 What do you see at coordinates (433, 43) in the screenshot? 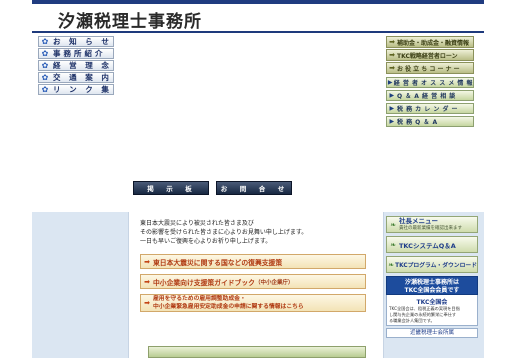
I see `nav-item-label: 補助金・助成金・融資情報` at bounding box center [433, 43].